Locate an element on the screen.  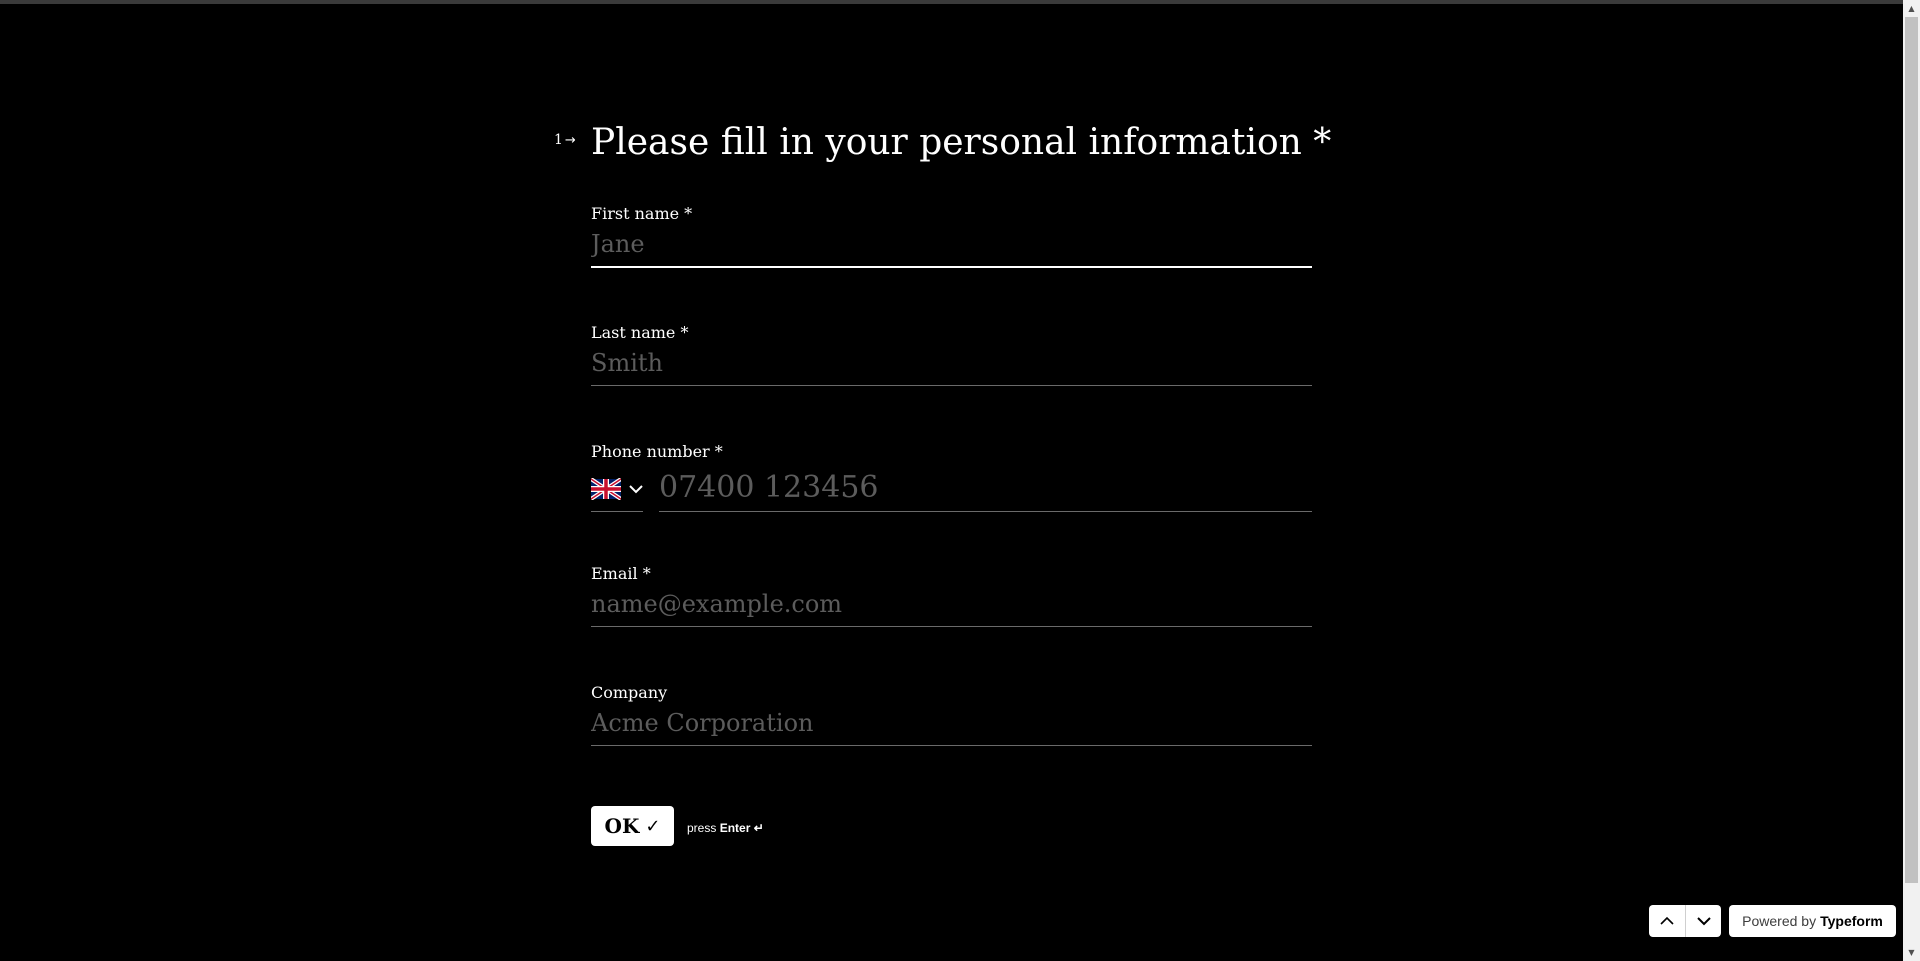
uk-flag-icon is located at coordinates (606, 488).